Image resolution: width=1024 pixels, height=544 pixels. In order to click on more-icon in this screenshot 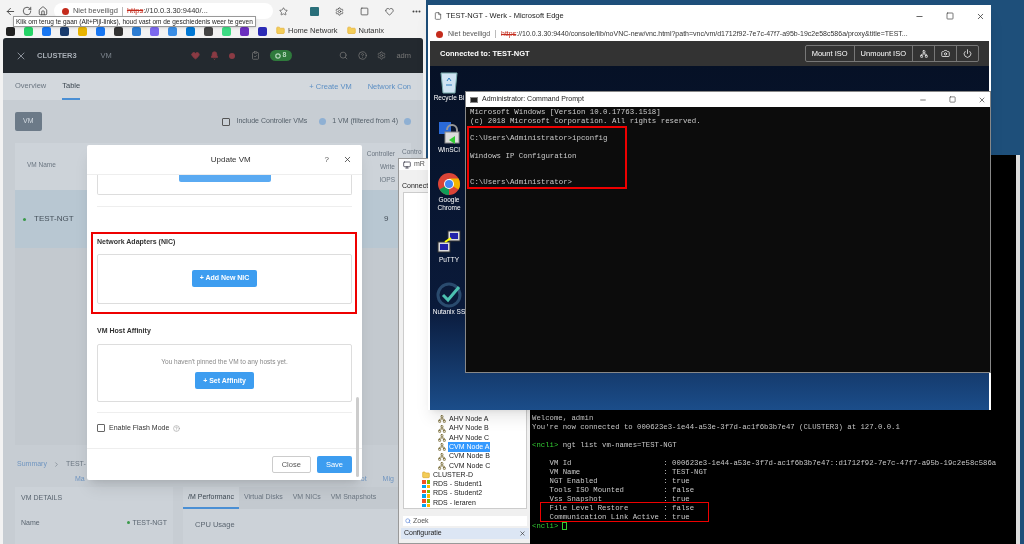, I will do `click(416, 11)`.